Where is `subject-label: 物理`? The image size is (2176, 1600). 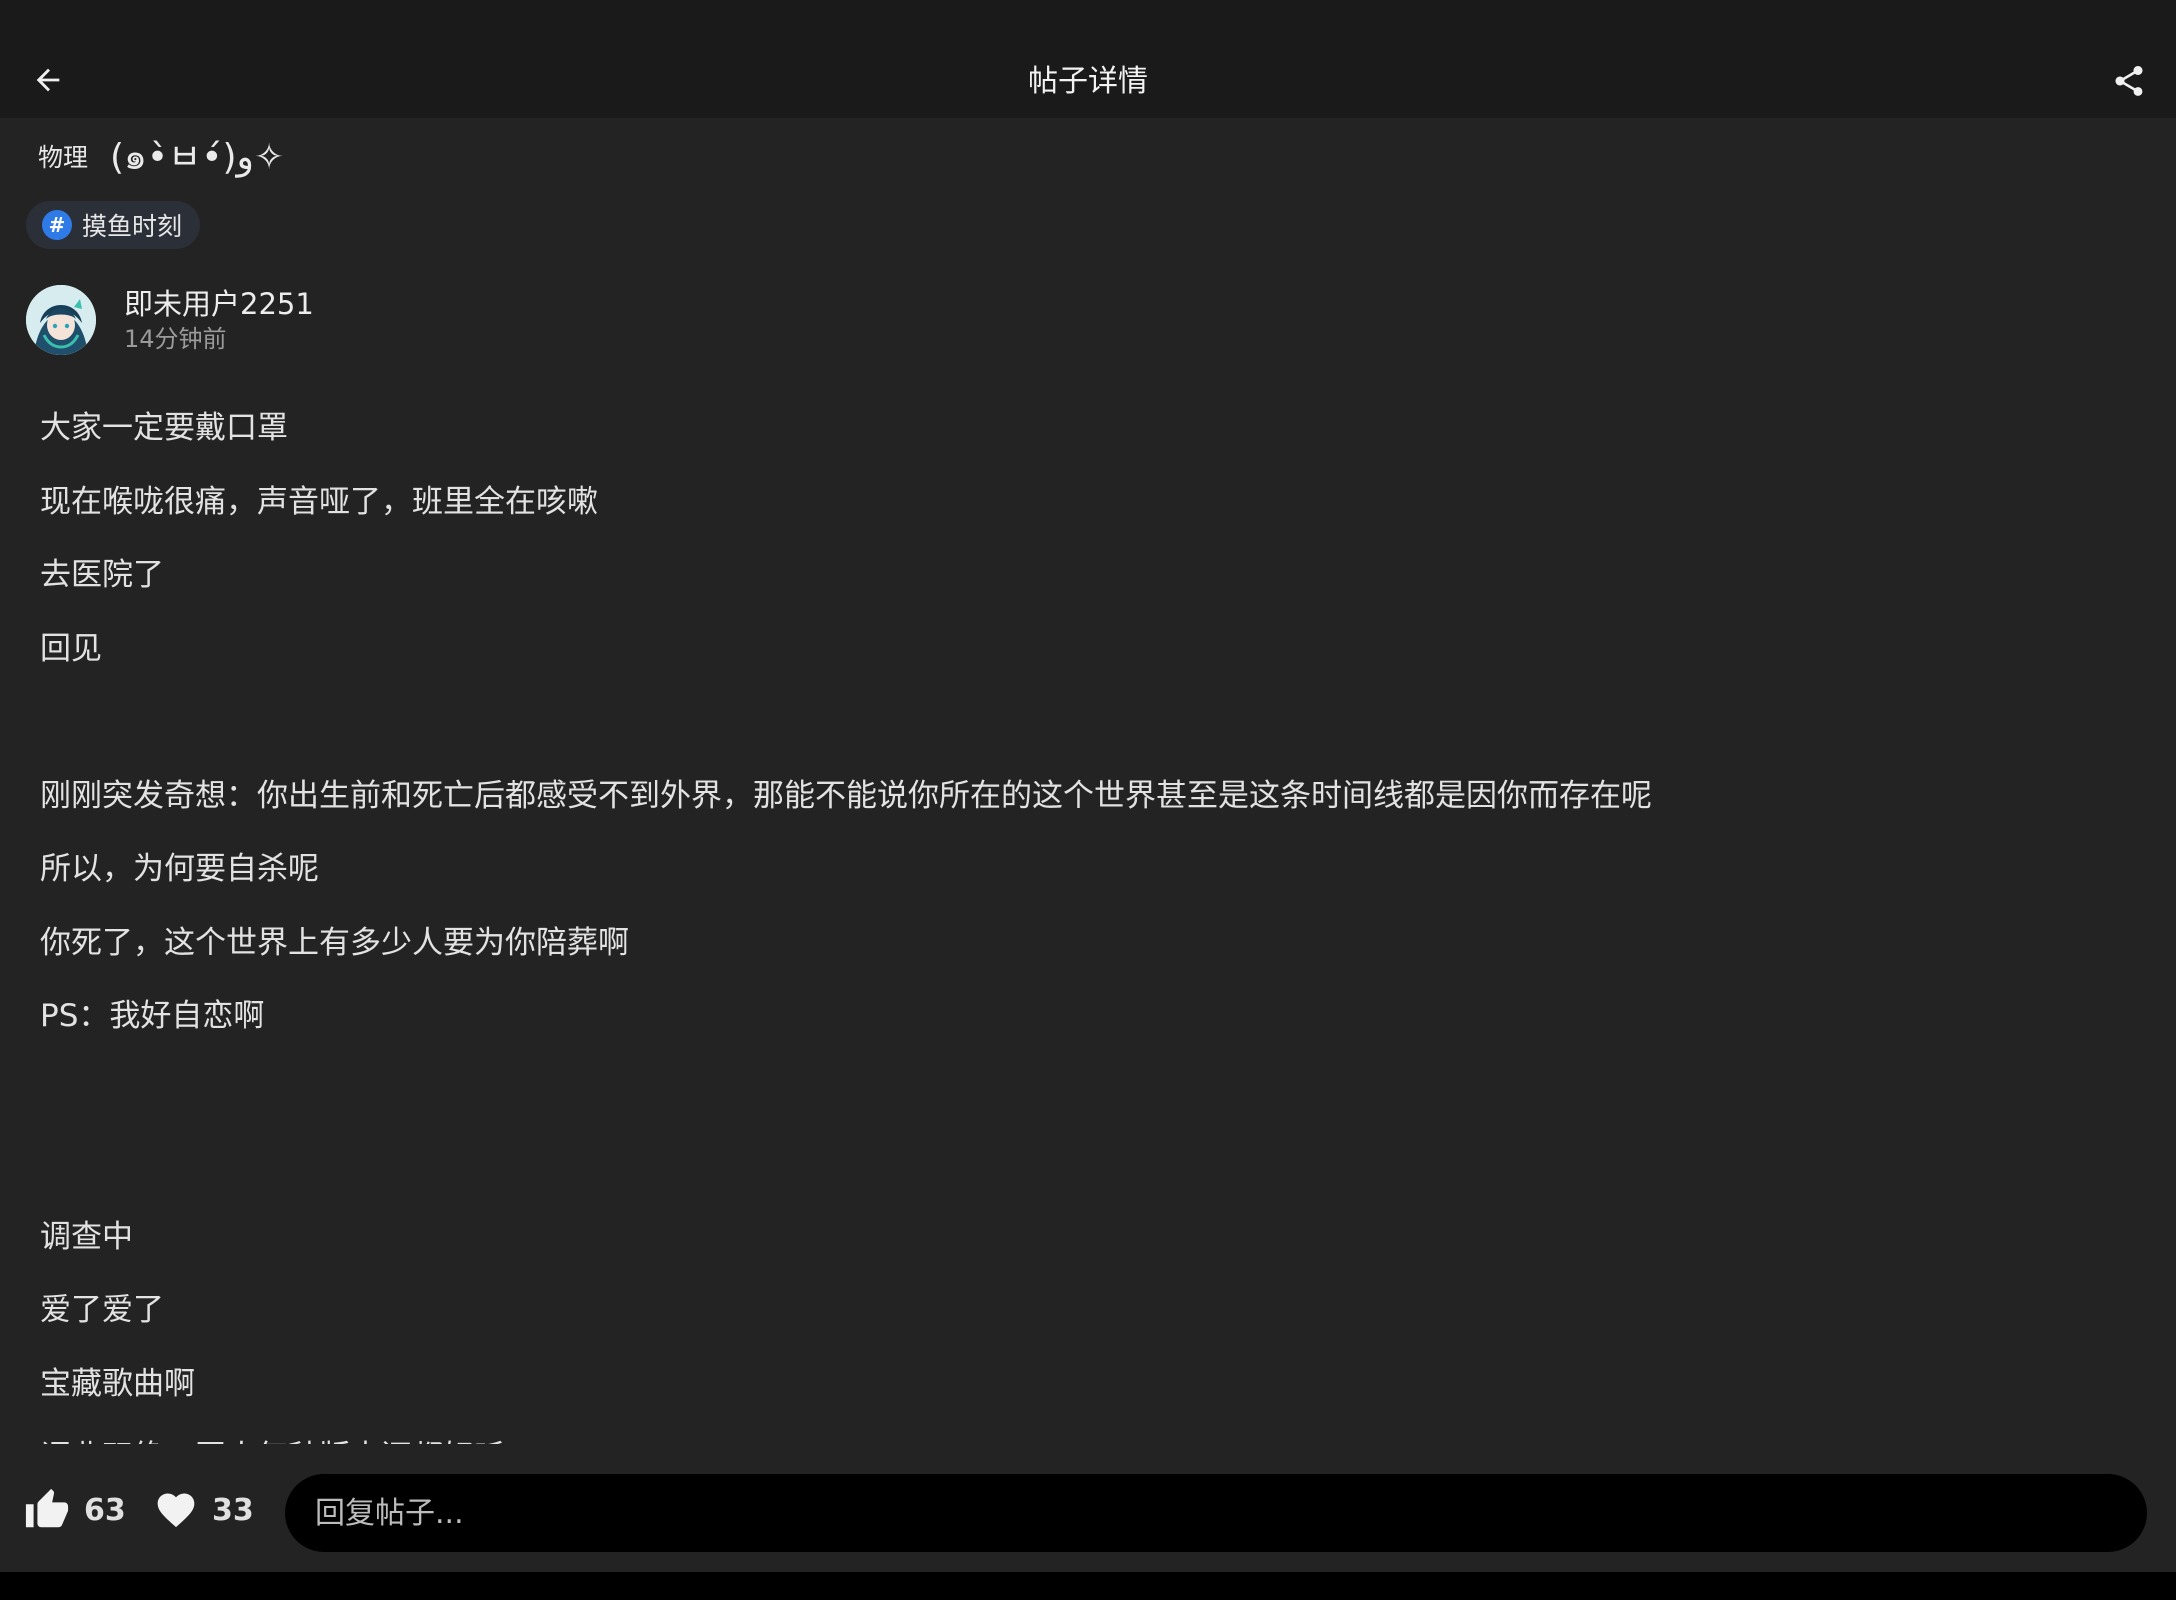
subject-label: 物理 is located at coordinates (63, 157).